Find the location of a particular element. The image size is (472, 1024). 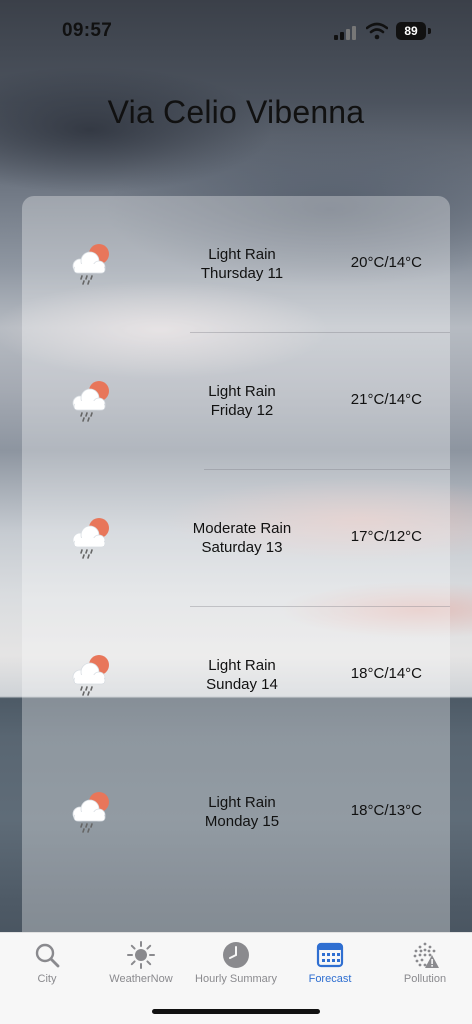

calendar-icon is located at coordinates (330, 955).